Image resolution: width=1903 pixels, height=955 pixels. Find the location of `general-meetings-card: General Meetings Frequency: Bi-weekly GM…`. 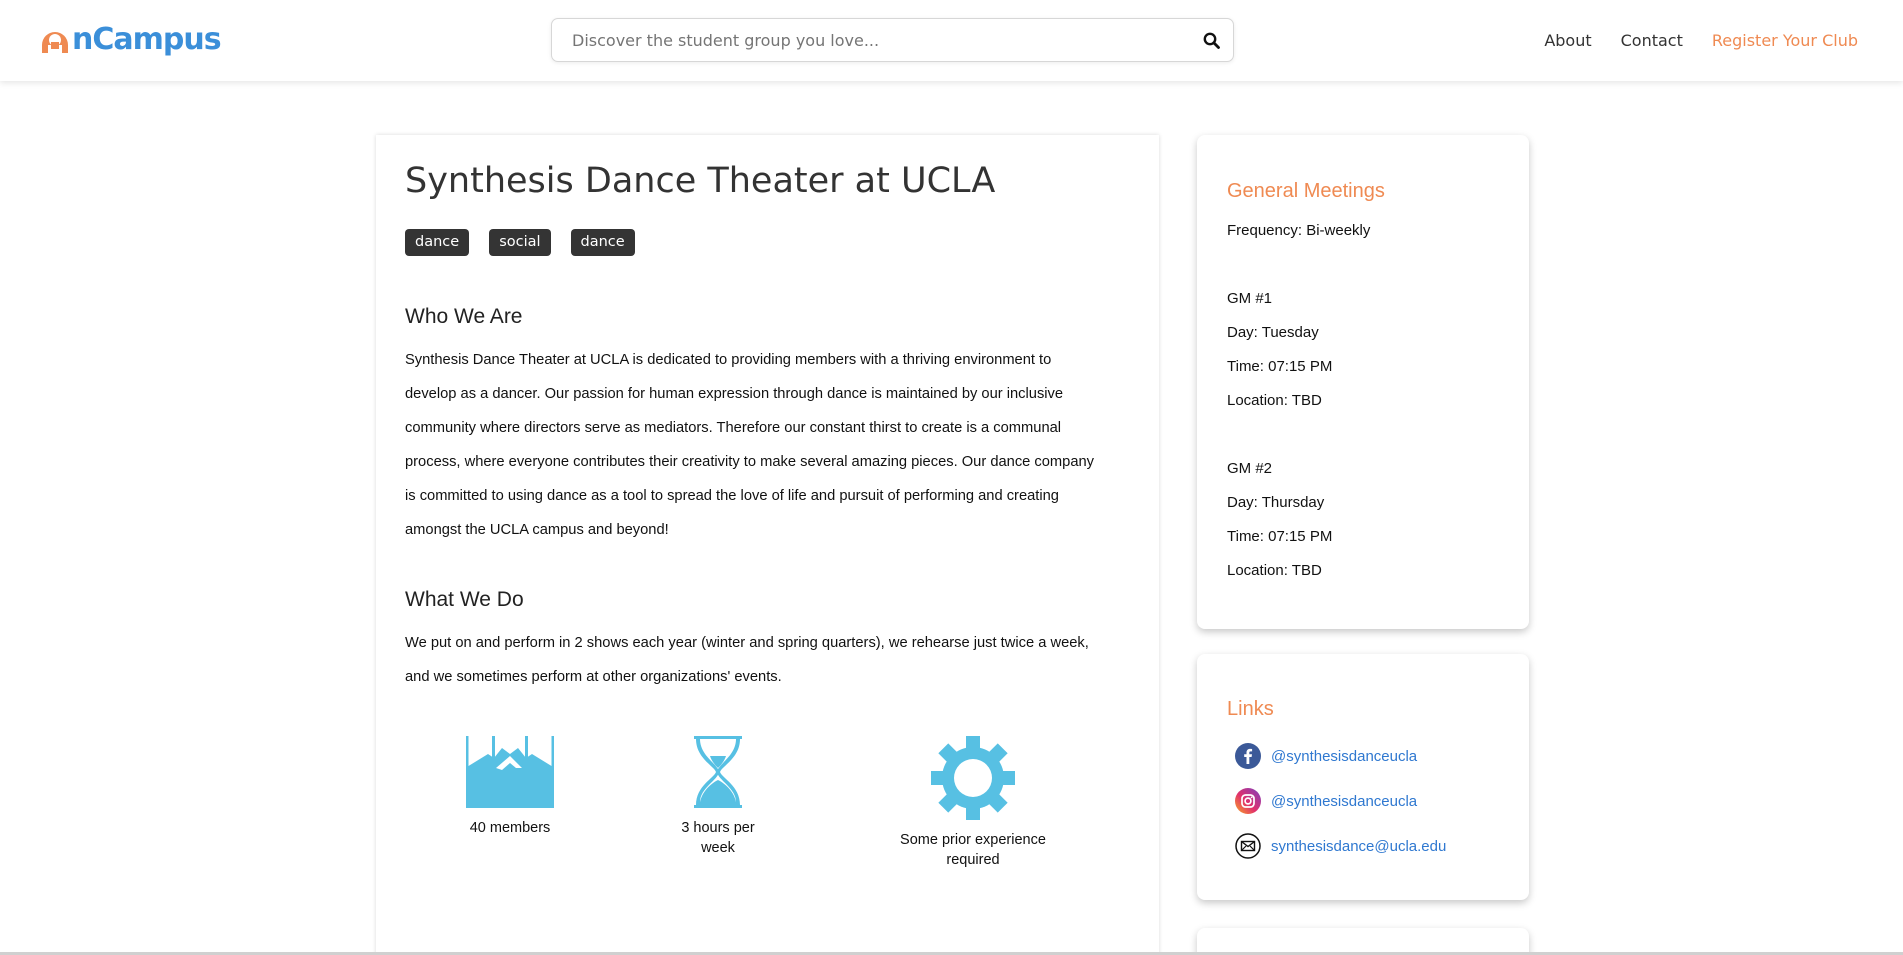

general-meetings-card: General Meetings Frequency: Bi-weekly GM… is located at coordinates (1363, 382).